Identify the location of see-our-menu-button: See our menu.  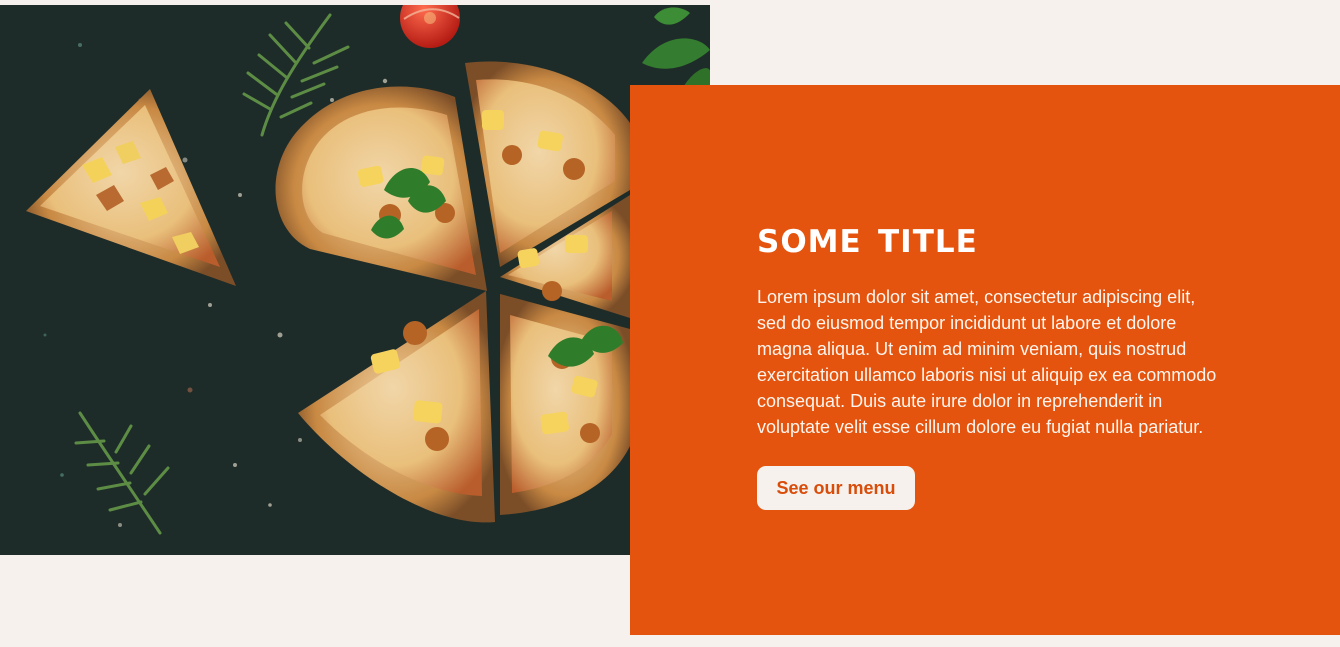
(836, 488).